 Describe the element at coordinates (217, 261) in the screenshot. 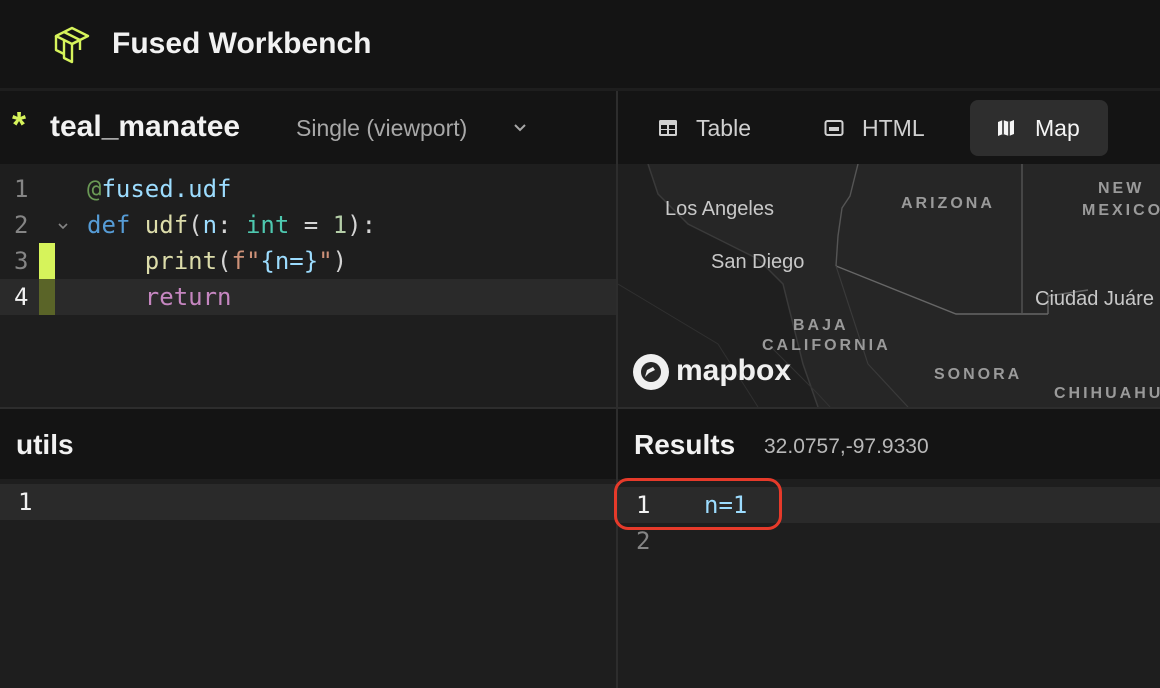

I see `code-text: print(f"{n=}")` at that location.